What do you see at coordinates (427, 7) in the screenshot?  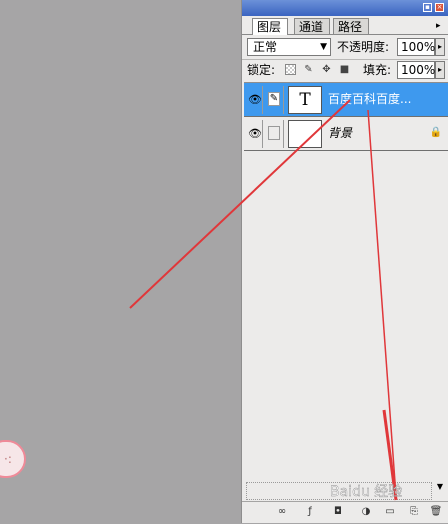 I see `minimize-icon: ▪` at bounding box center [427, 7].